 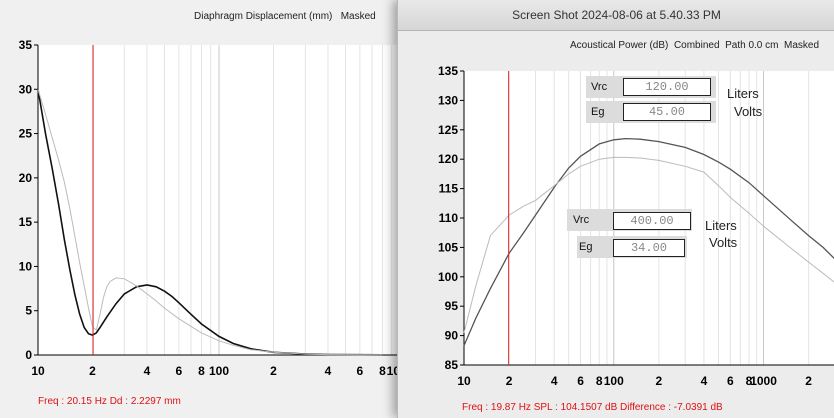 What do you see at coordinates (448, 71) in the screenshot?
I see `y-tick-label: 135` at bounding box center [448, 71].